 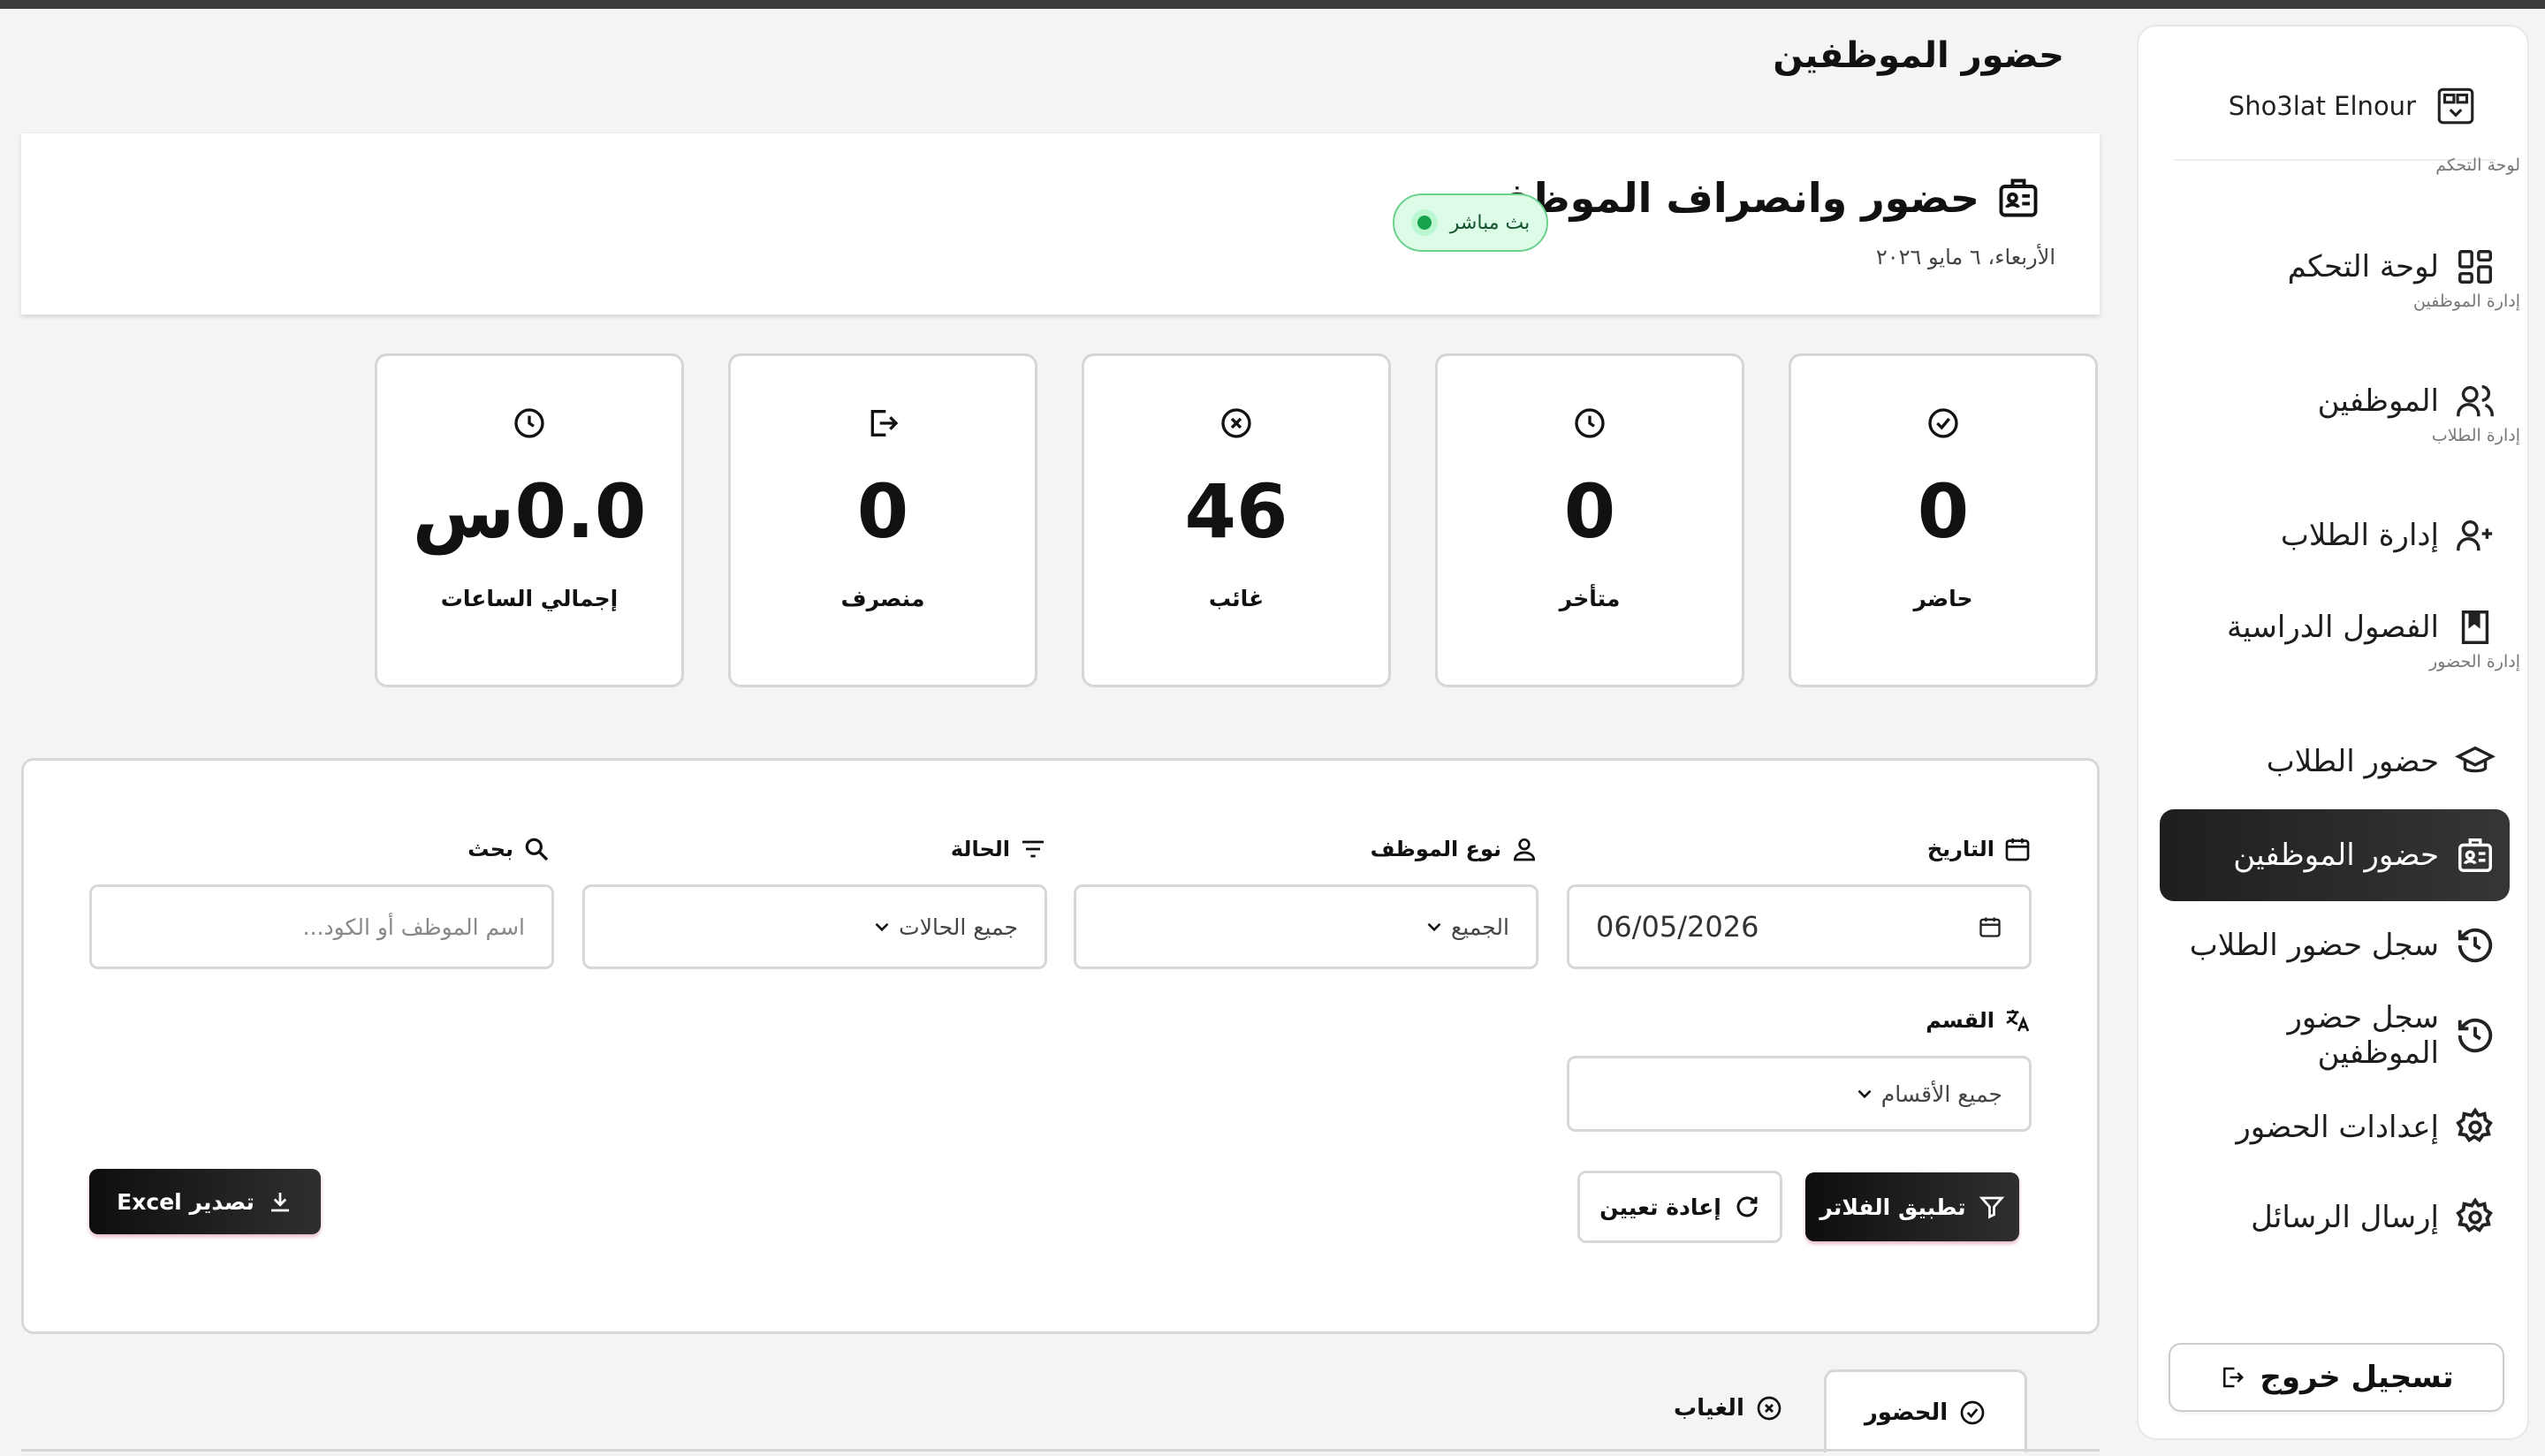 I want to click on brand: Sho3lat Elnour, so click(x=2335, y=107).